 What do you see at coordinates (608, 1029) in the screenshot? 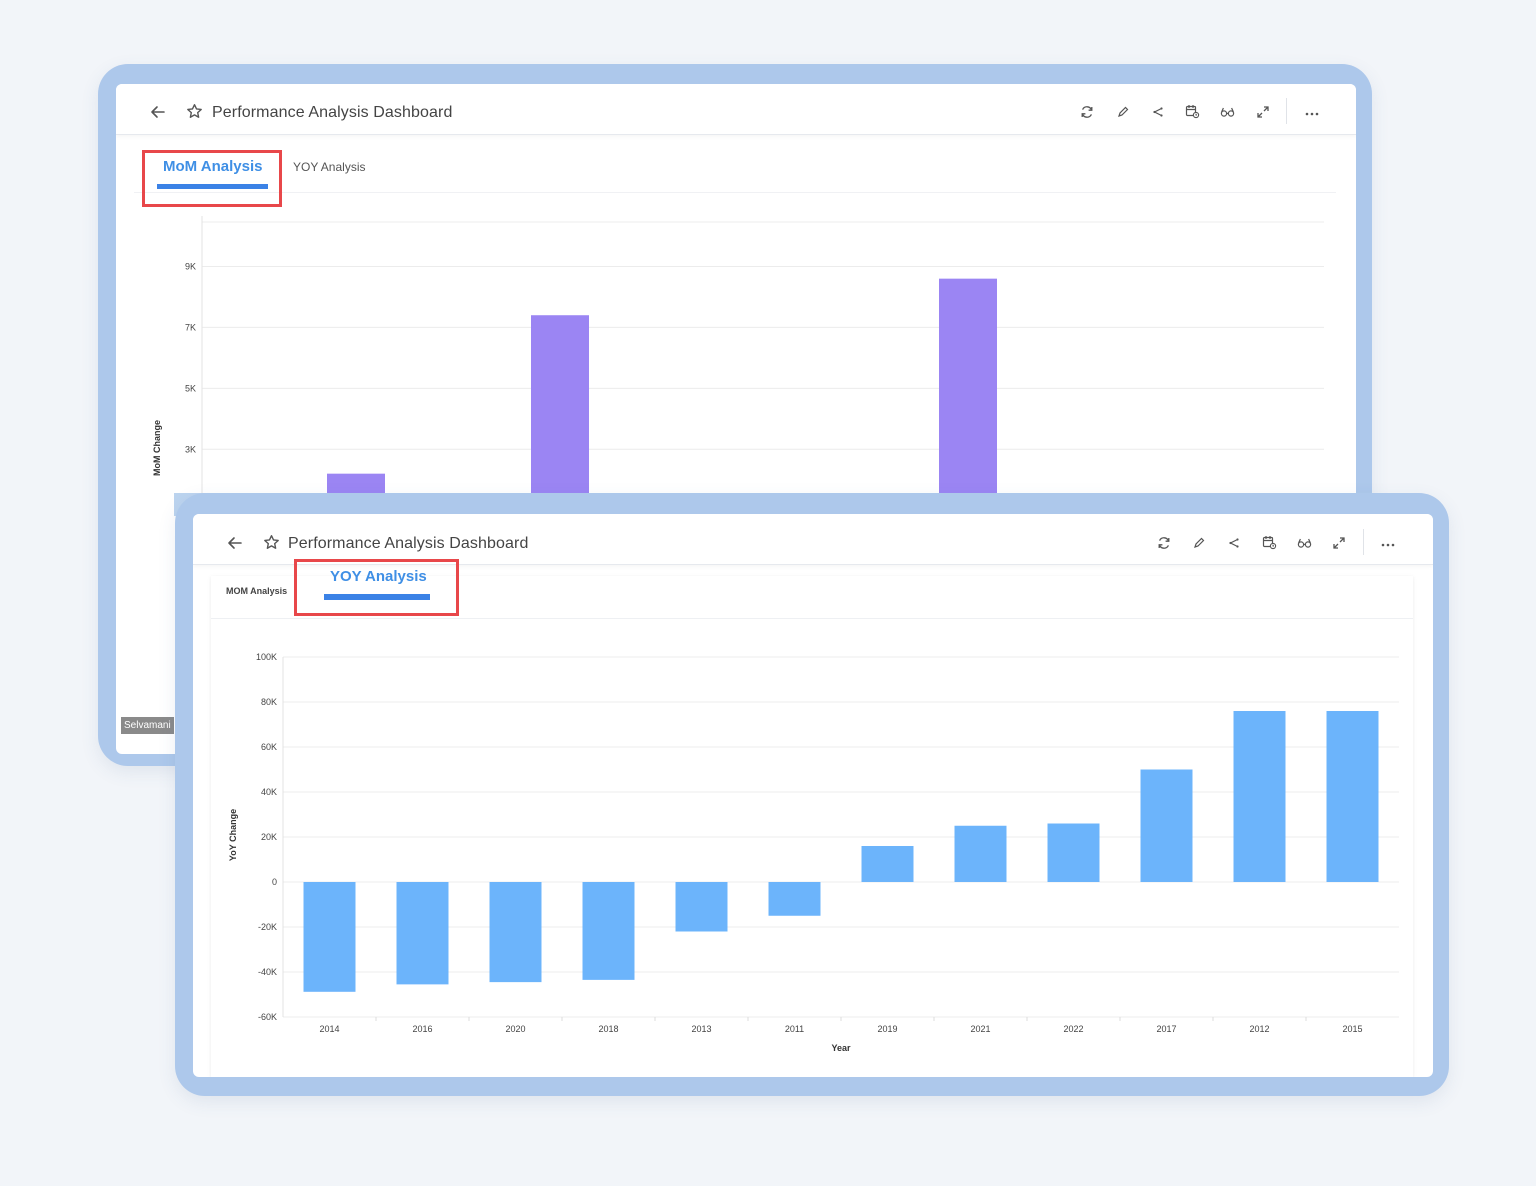
I see `yoy-x-tick-label: 2018` at bounding box center [608, 1029].